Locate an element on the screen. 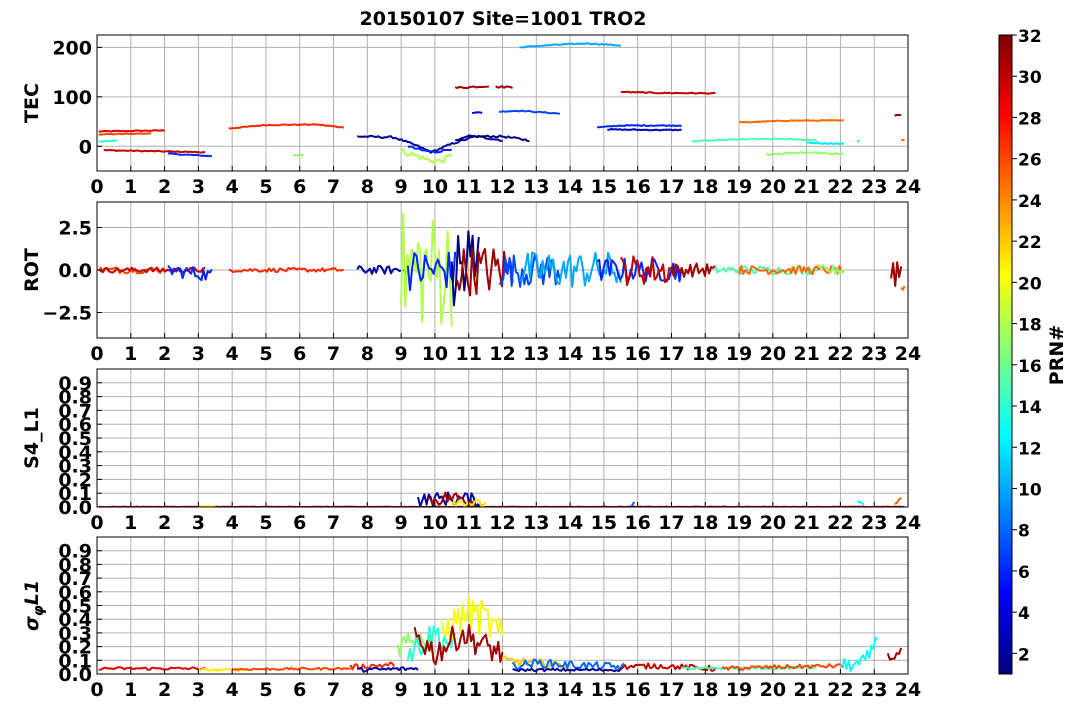 The image size is (1077, 709). y-tick-label: 0 is located at coordinates (85, 147).